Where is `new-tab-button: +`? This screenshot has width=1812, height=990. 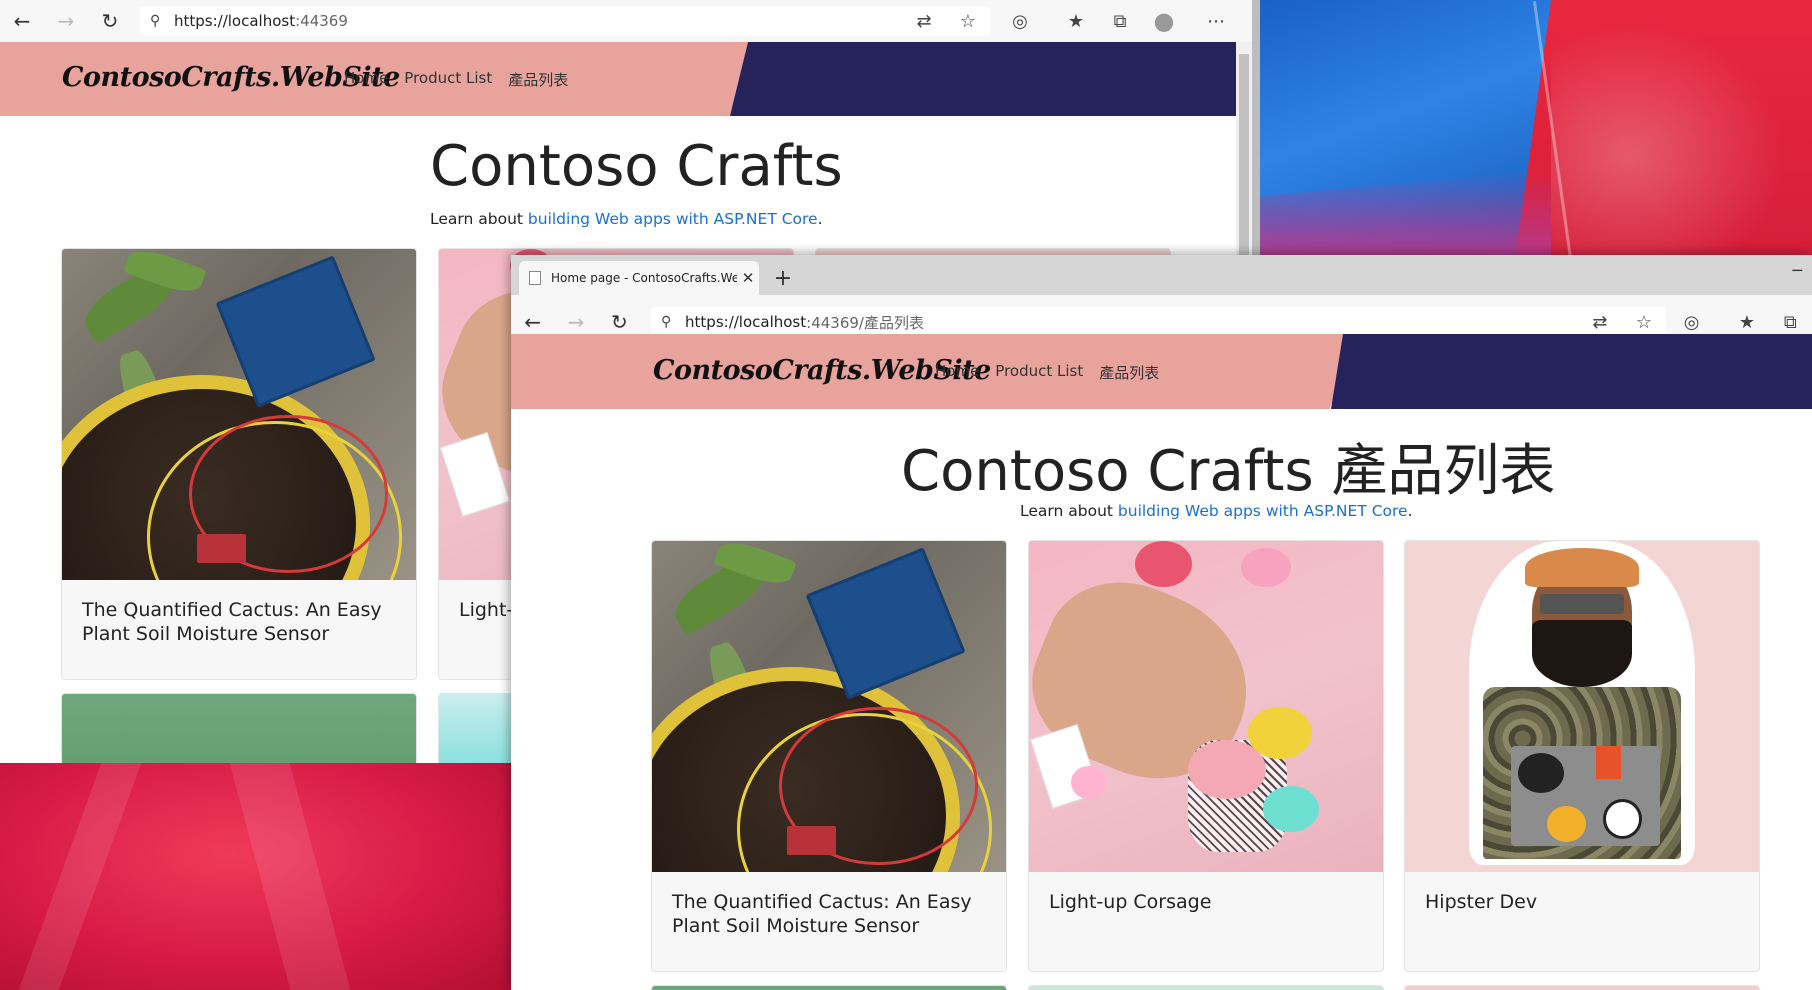
new-tab-button: + is located at coordinates (783, 278).